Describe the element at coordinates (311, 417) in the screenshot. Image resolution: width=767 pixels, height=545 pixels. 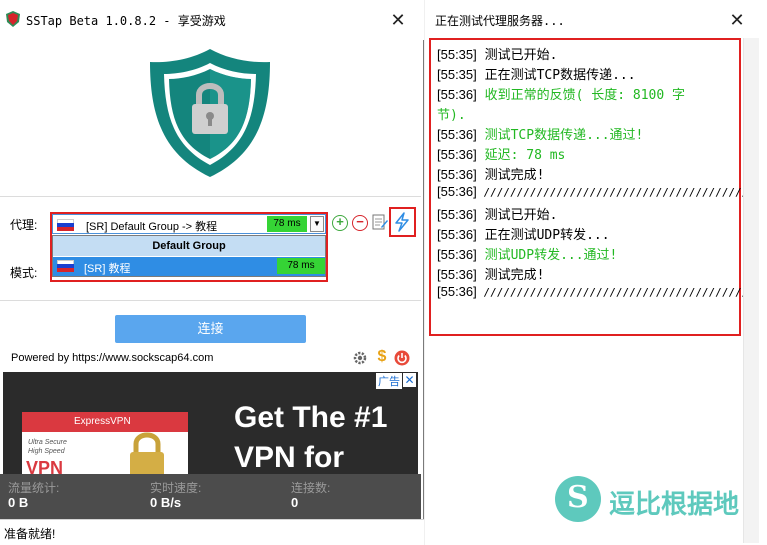
I see `ad-headline-line-1: Get The #1` at that location.